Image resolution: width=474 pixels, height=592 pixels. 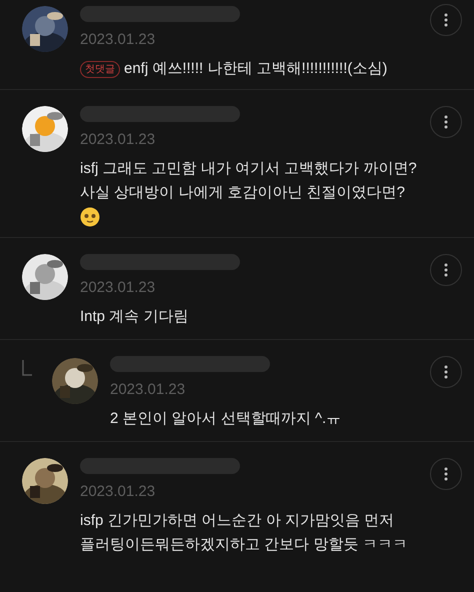 I want to click on comment-text: isfj 그래도 고민함 내가 여기서 고백했다가 까이면? 사실 상대방이 나에게 호감이아닌 친절이였다면?, so click(x=248, y=181).